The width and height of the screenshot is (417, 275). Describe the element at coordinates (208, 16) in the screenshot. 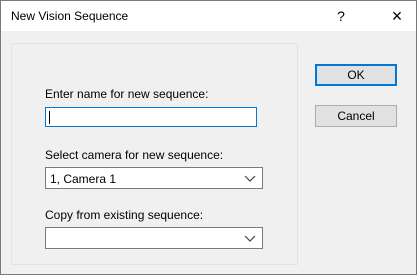

I see `title-bar: New Vision Sequence ? ×` at that location.